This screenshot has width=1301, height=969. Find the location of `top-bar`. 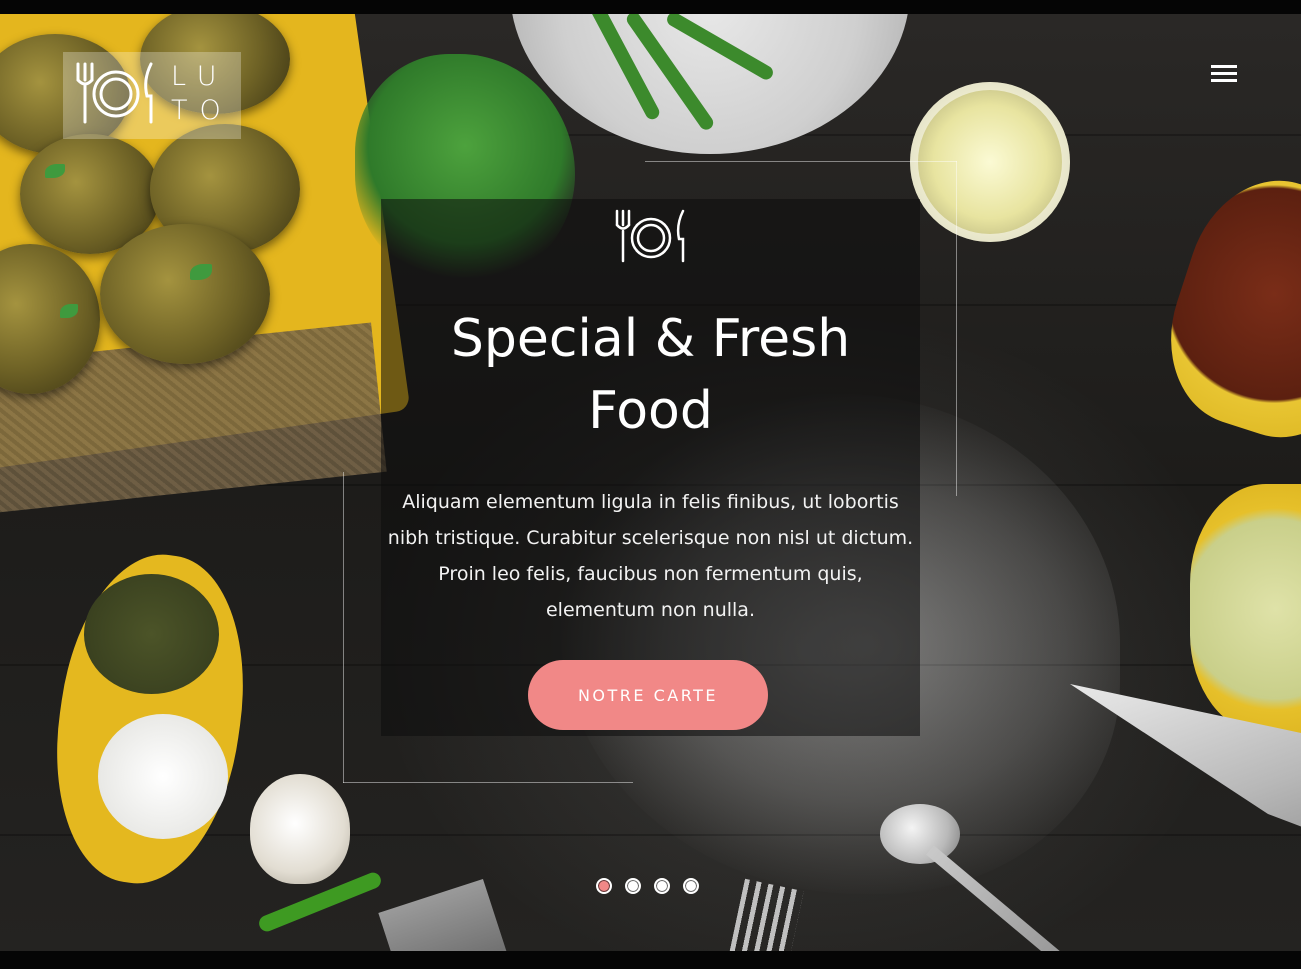

top-bar is located at coordinates (650, 7).